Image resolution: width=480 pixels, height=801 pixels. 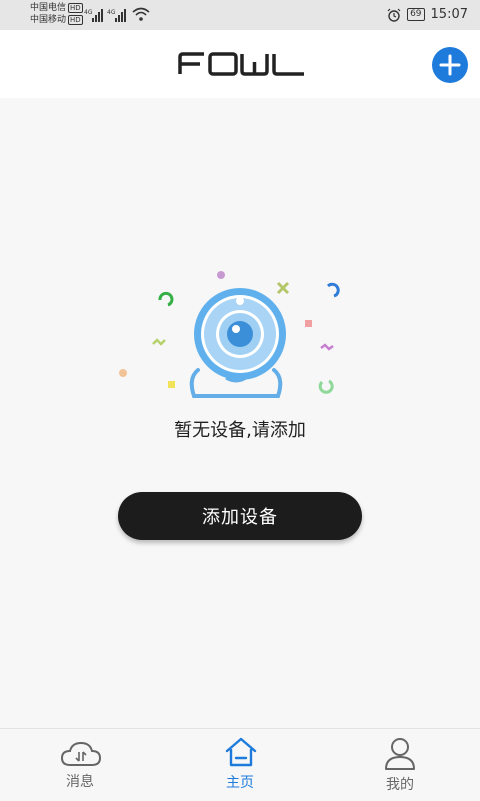 I want to click on tab-home: 主页, so click(x=240, y=765).